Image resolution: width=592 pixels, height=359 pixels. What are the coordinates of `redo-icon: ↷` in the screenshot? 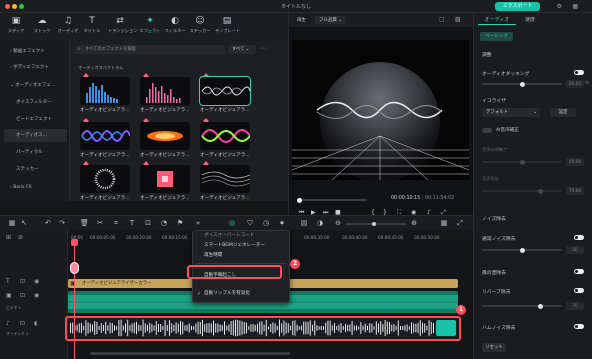 It's located at (62, 223).